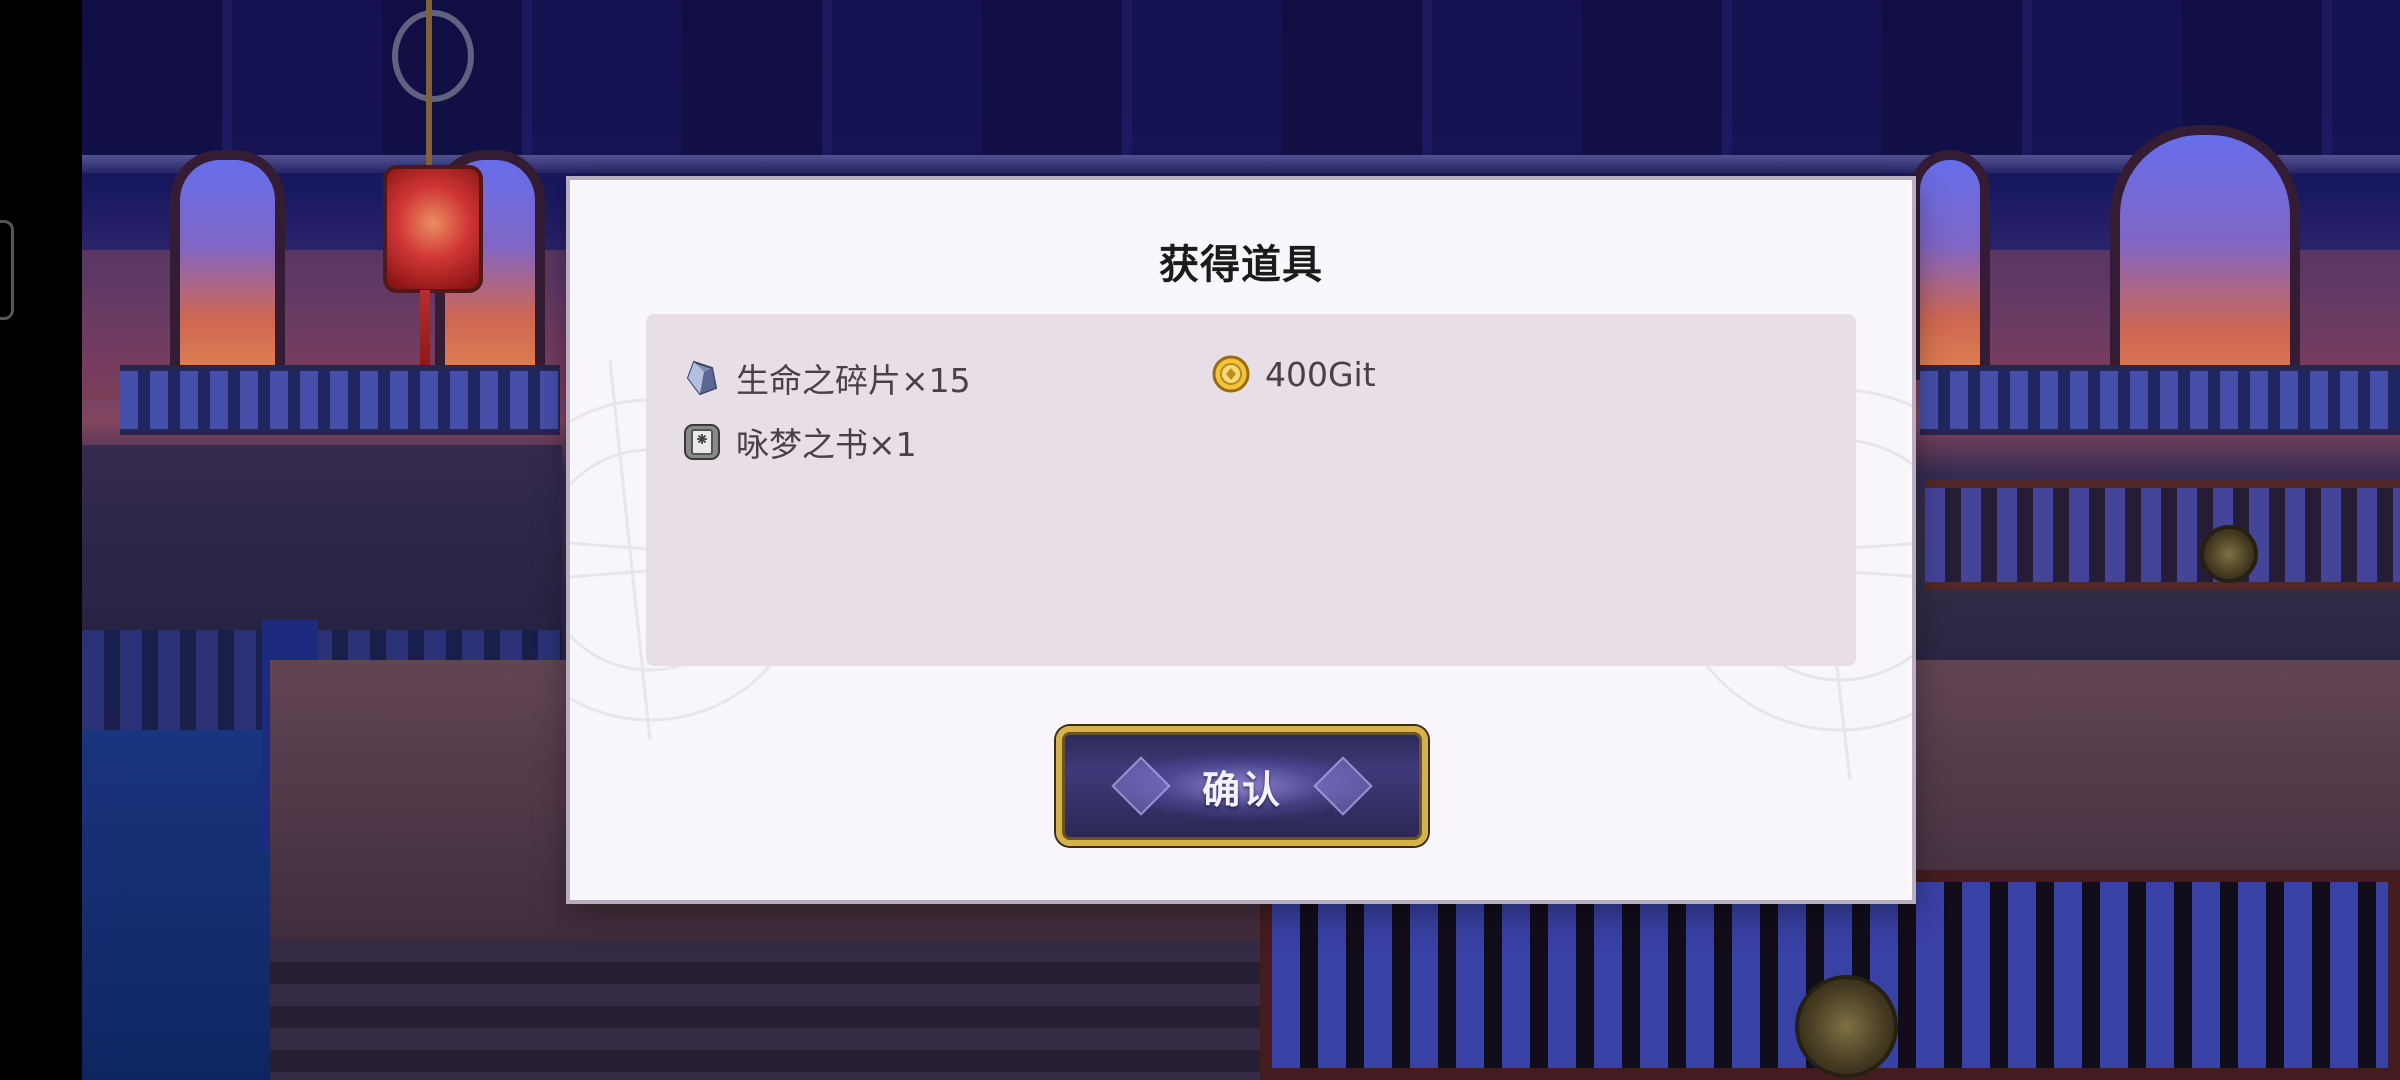  I want to click on reward-label: 生命之碎片×15, so click(853, 380).